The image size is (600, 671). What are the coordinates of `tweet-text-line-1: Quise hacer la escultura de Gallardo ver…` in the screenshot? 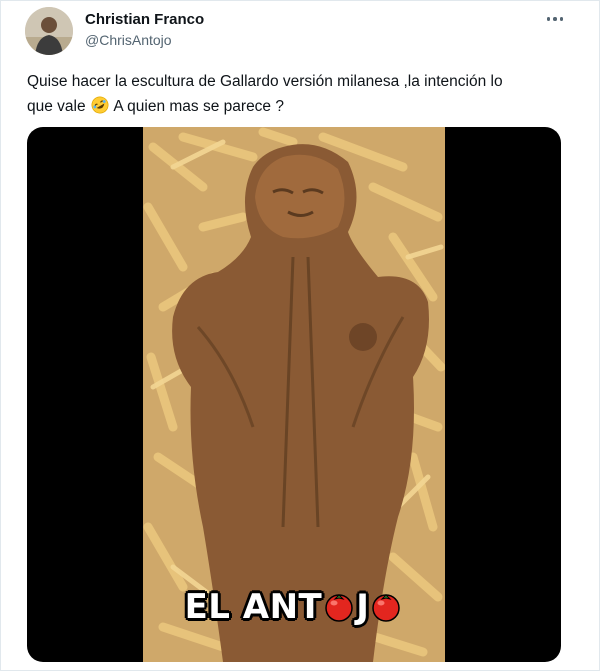 It's located at (265, 81).